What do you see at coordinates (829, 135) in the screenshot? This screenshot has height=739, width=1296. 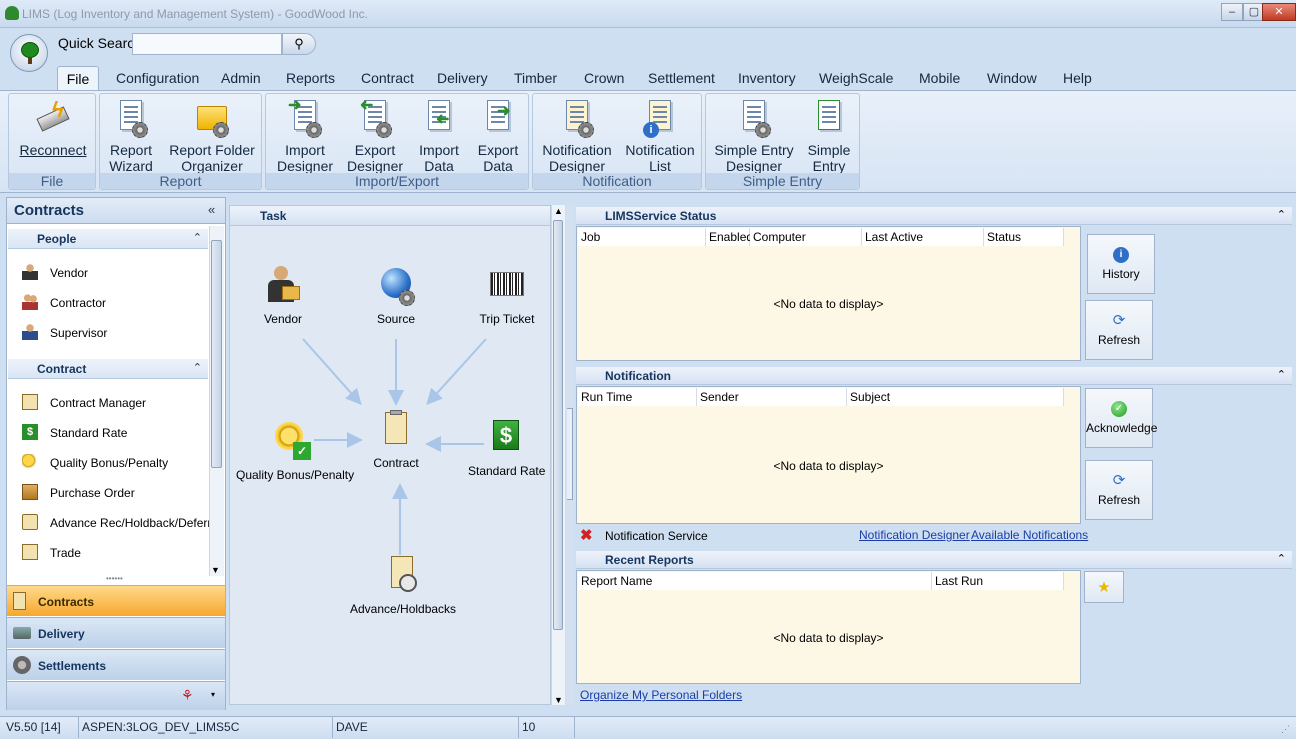 I see `simple-entry-button: Simple Entry` at bounding box center [829, 135].